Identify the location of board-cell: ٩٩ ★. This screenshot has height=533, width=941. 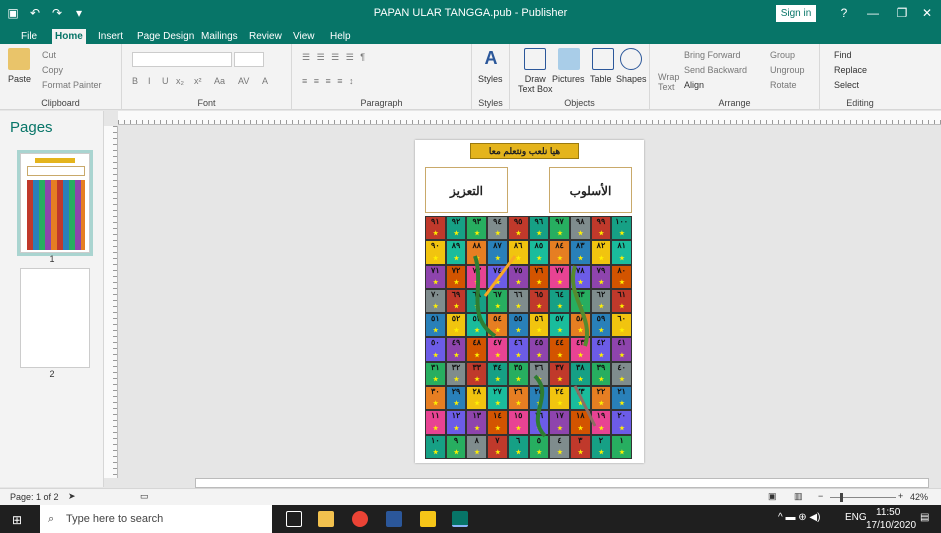
(601, 228).